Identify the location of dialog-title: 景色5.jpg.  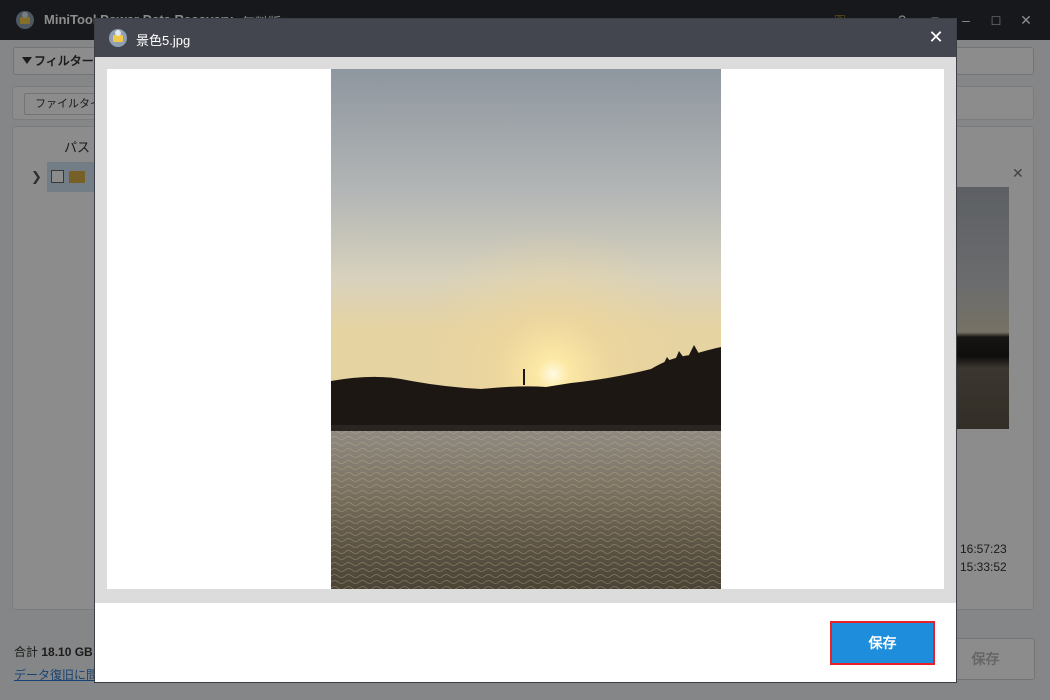
(163, 40).